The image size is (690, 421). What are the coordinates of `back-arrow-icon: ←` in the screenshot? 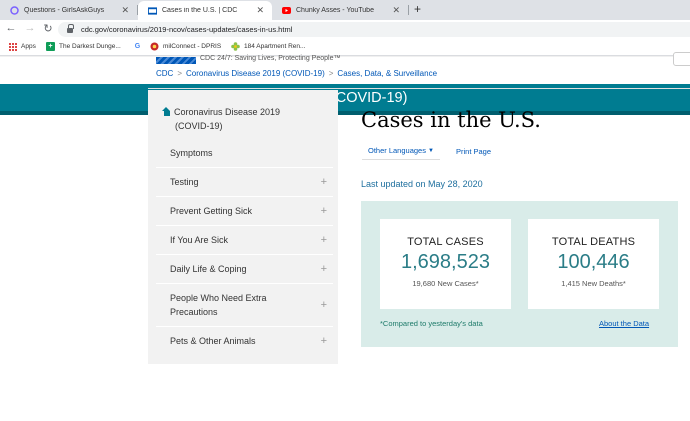 It's located at (11, 28).